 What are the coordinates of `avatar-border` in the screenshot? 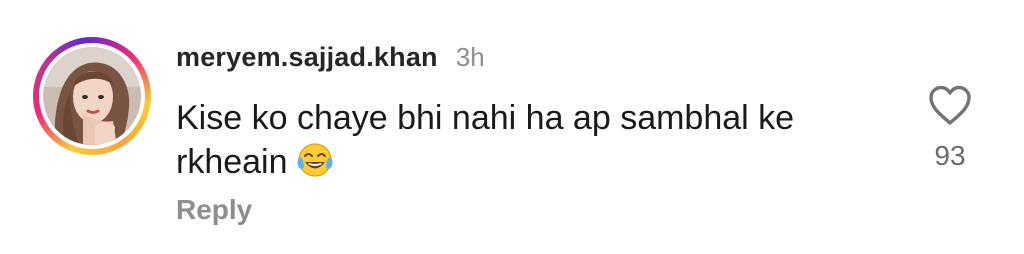 It's located at (92, 96).